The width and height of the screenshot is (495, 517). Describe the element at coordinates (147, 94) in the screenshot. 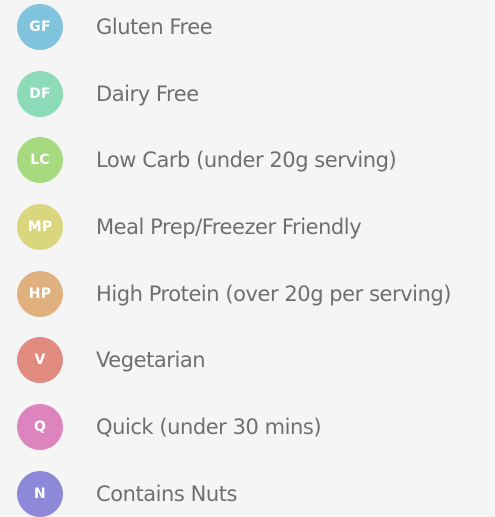

I see `dairy-free-label: Dairy Free` at that location.